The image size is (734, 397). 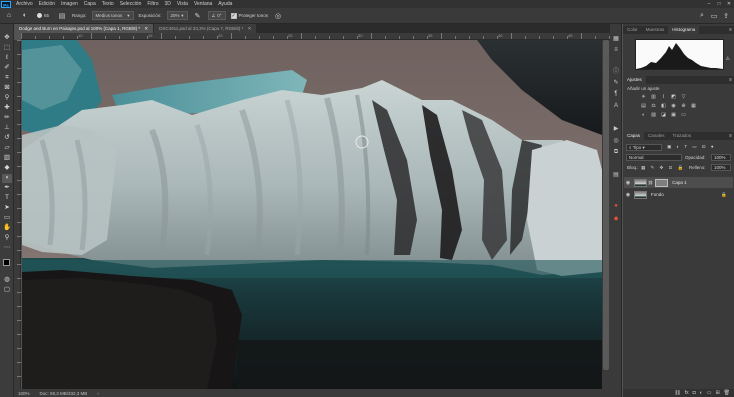 What do you see at coordinates (694, 393) in the screenshot?
I see `add-mask-icon: ◘` at bounding box center [694, 393].